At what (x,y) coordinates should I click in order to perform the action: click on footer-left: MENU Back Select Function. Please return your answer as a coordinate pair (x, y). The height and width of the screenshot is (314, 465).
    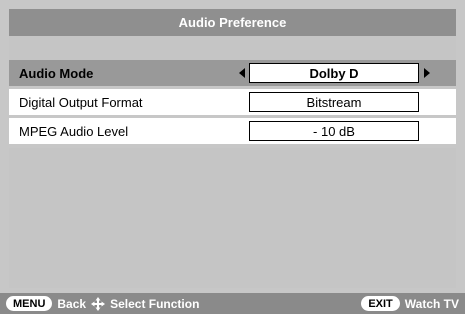
    Looking at the image, I should click on (102, 303).